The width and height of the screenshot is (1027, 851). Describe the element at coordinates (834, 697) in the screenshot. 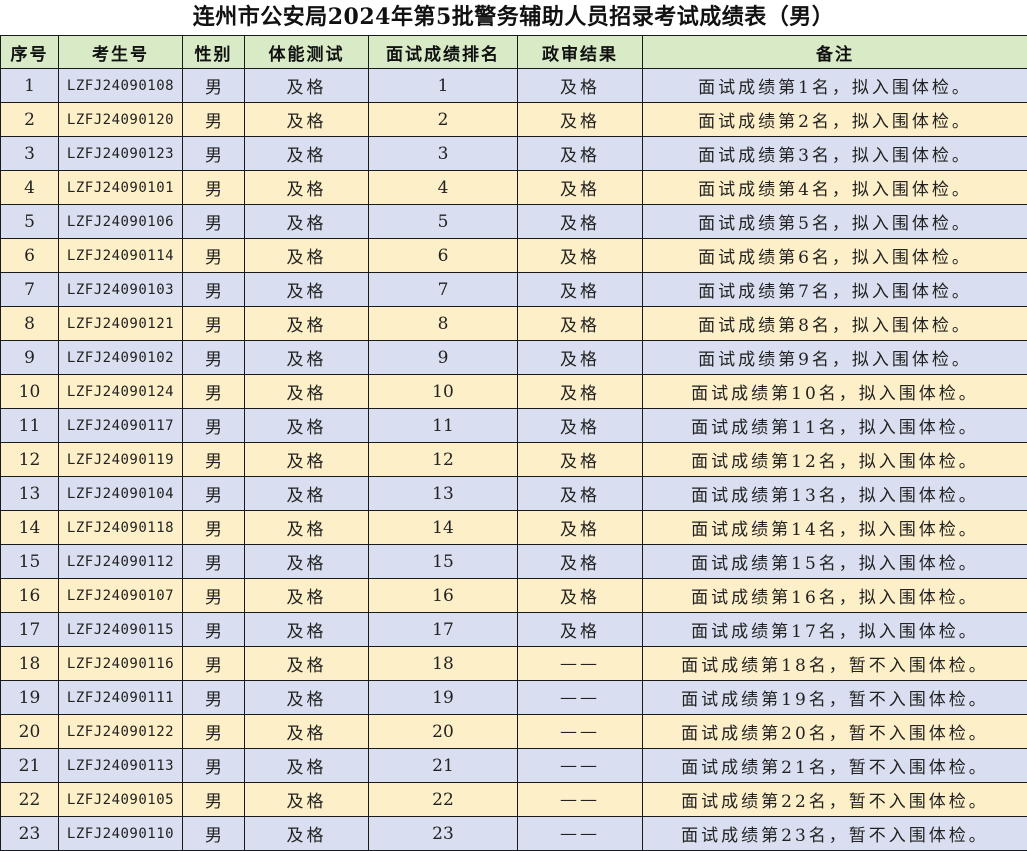

I see `remarks-cell: 面试成绩第19名，暂不入围体检。` at that location.